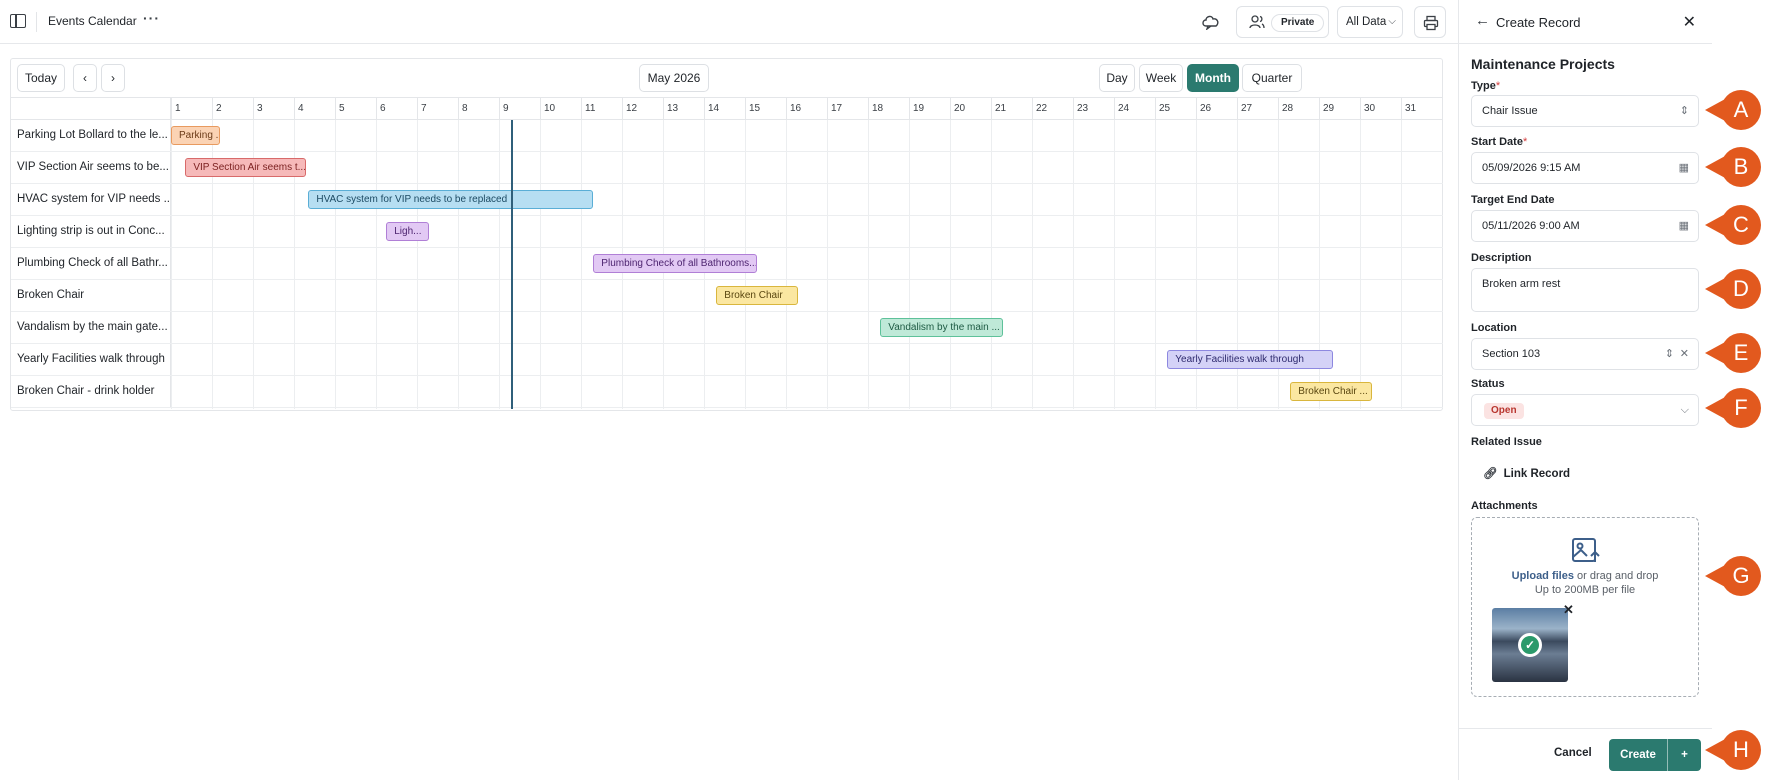 The image size is (1767, 780). I want to click on start-date-field: 05/09/2026 9:15 AM ▦, so click(1585, 168).